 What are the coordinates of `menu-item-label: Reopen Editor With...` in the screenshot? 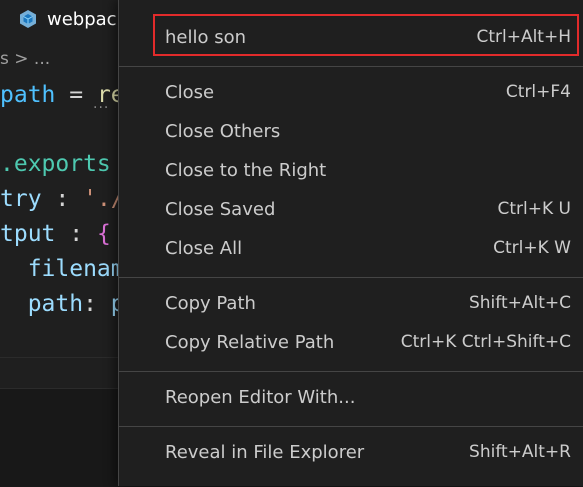 It's located at (260, 397).